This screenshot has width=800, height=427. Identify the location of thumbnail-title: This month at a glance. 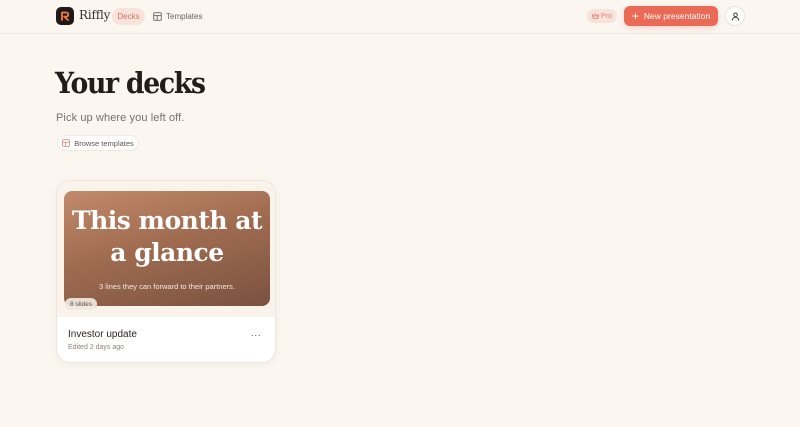
(167, 236).